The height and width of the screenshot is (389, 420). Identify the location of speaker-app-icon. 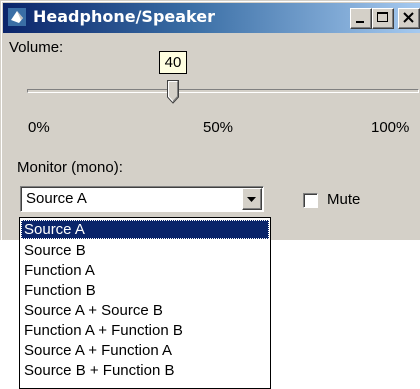
(17, 17).